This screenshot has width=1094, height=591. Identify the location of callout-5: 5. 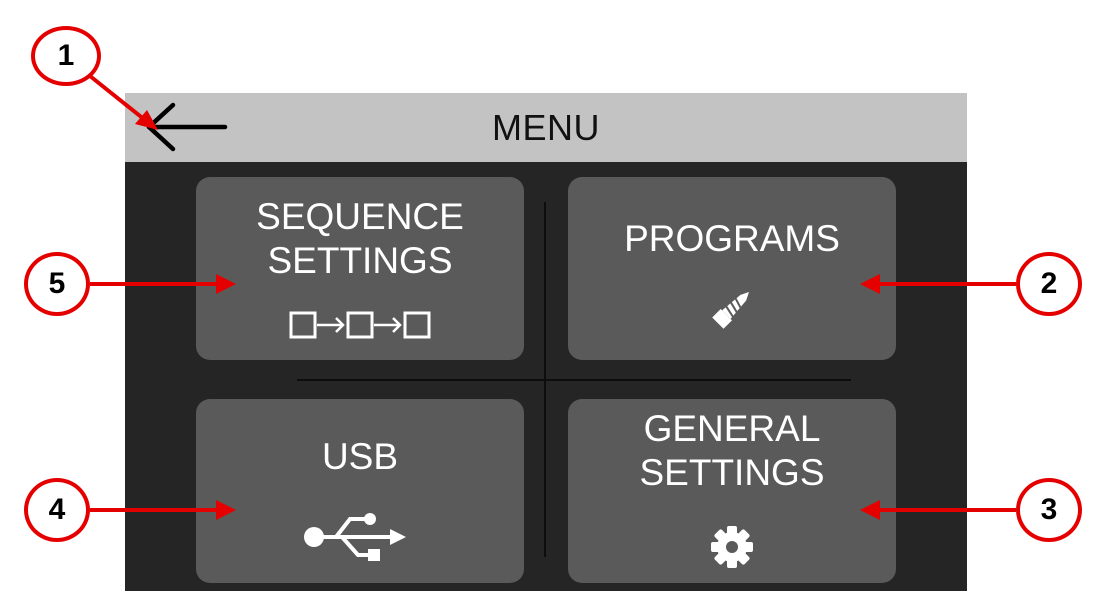
(57, 284).